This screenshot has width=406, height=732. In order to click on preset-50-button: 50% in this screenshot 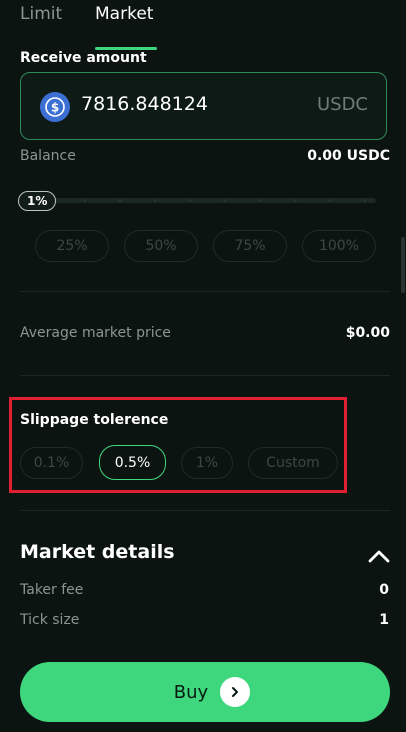, I will do `click(161, 246)`.